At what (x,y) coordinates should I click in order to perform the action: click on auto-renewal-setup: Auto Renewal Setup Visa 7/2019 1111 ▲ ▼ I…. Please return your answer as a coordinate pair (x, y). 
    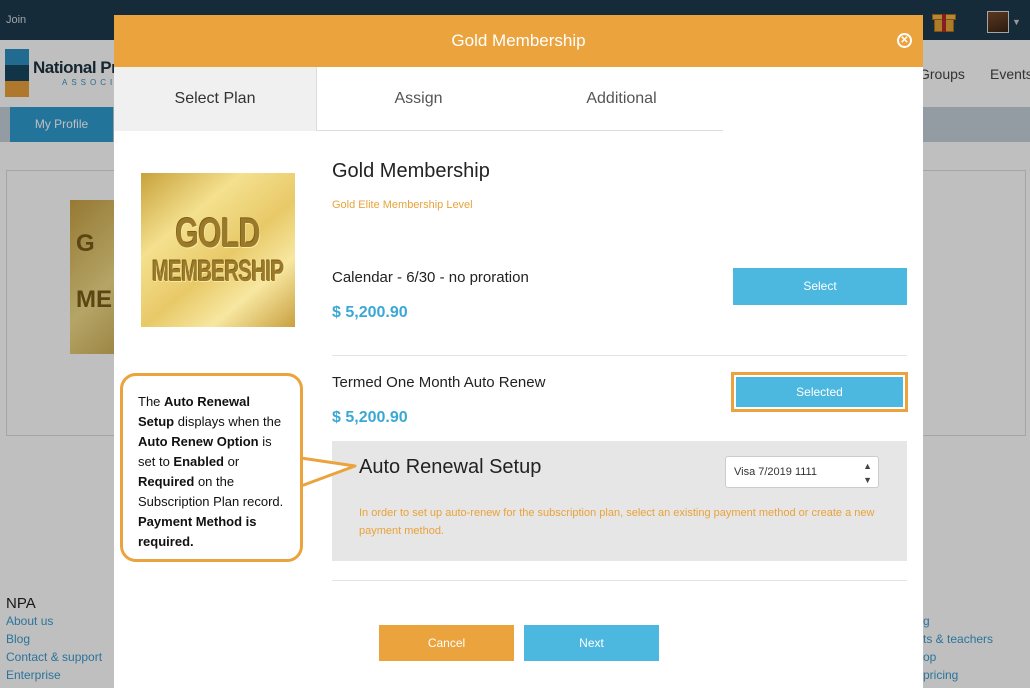
    Looking at the image, I should click on (619, 501).